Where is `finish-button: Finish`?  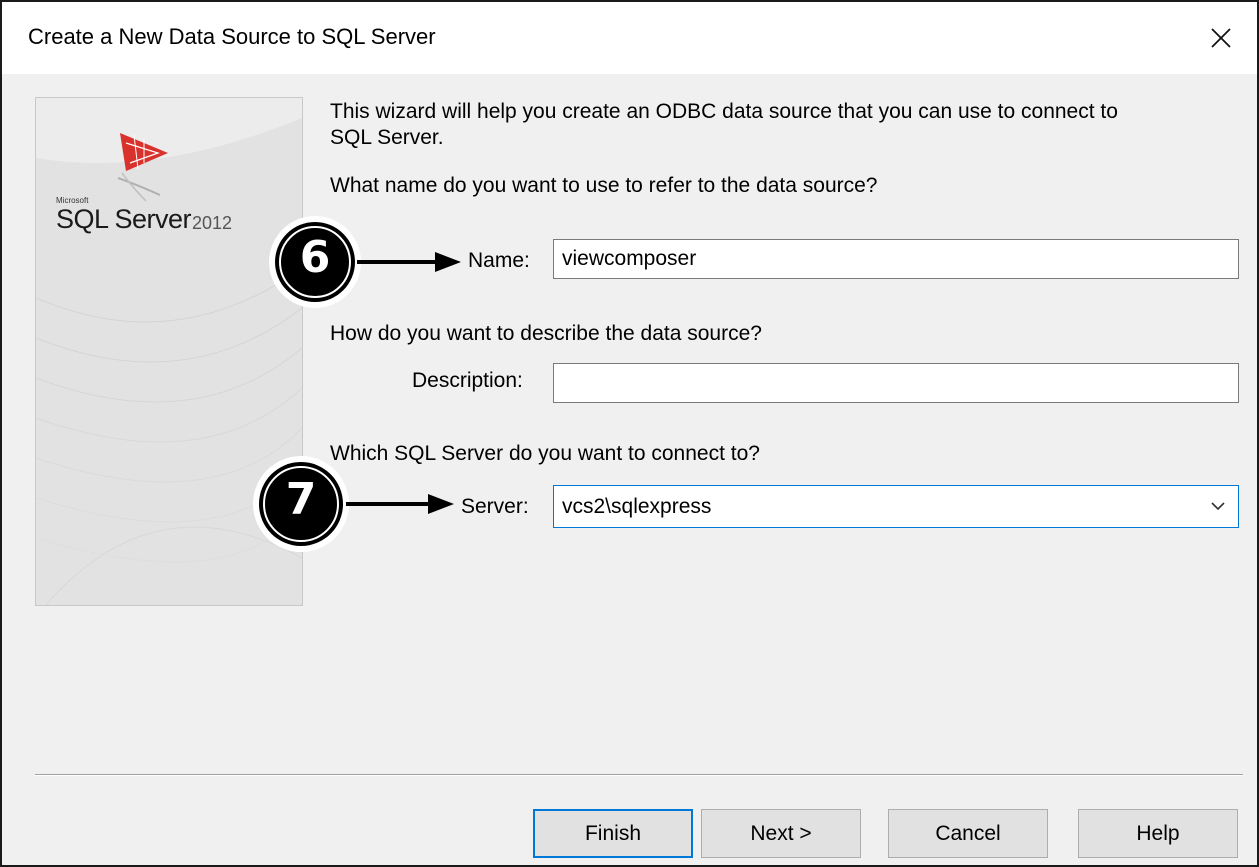
finish-button: Finish is located at coordinates (613, 833).